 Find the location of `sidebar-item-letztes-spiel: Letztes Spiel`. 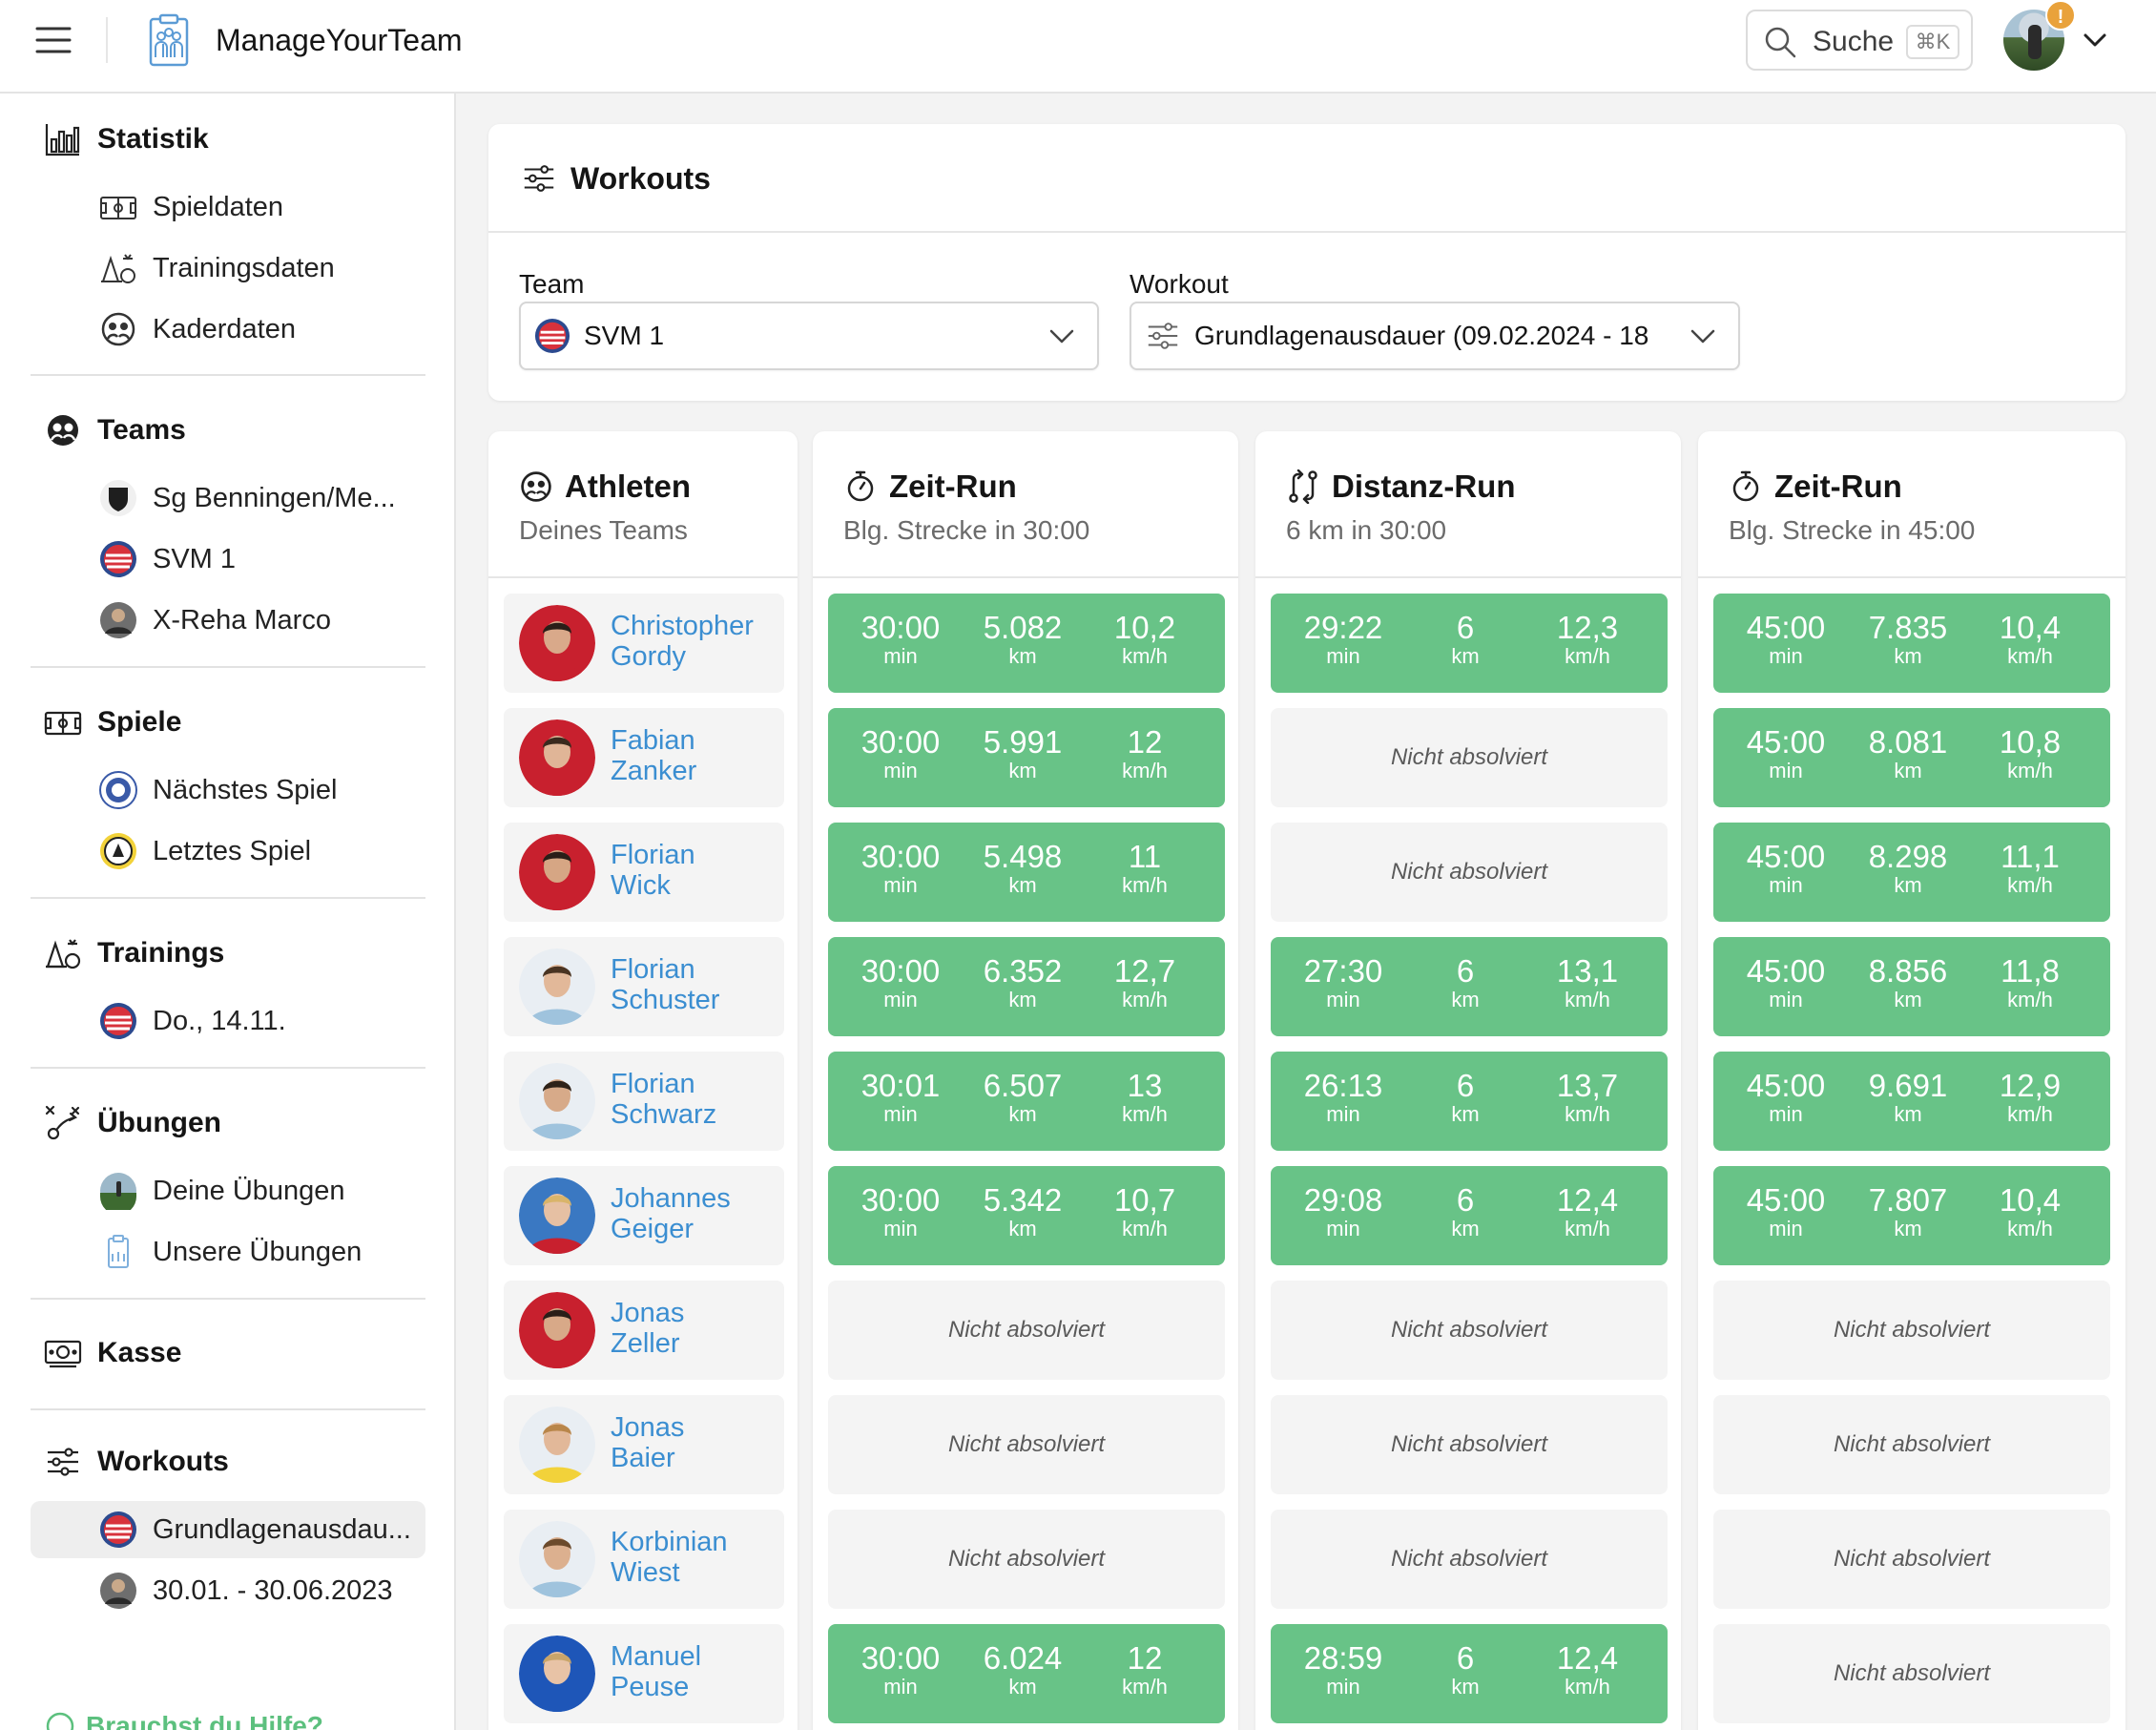

sidebar-item-letztes-spiel: Letztes Spiel is located at coordinates (228, 852).